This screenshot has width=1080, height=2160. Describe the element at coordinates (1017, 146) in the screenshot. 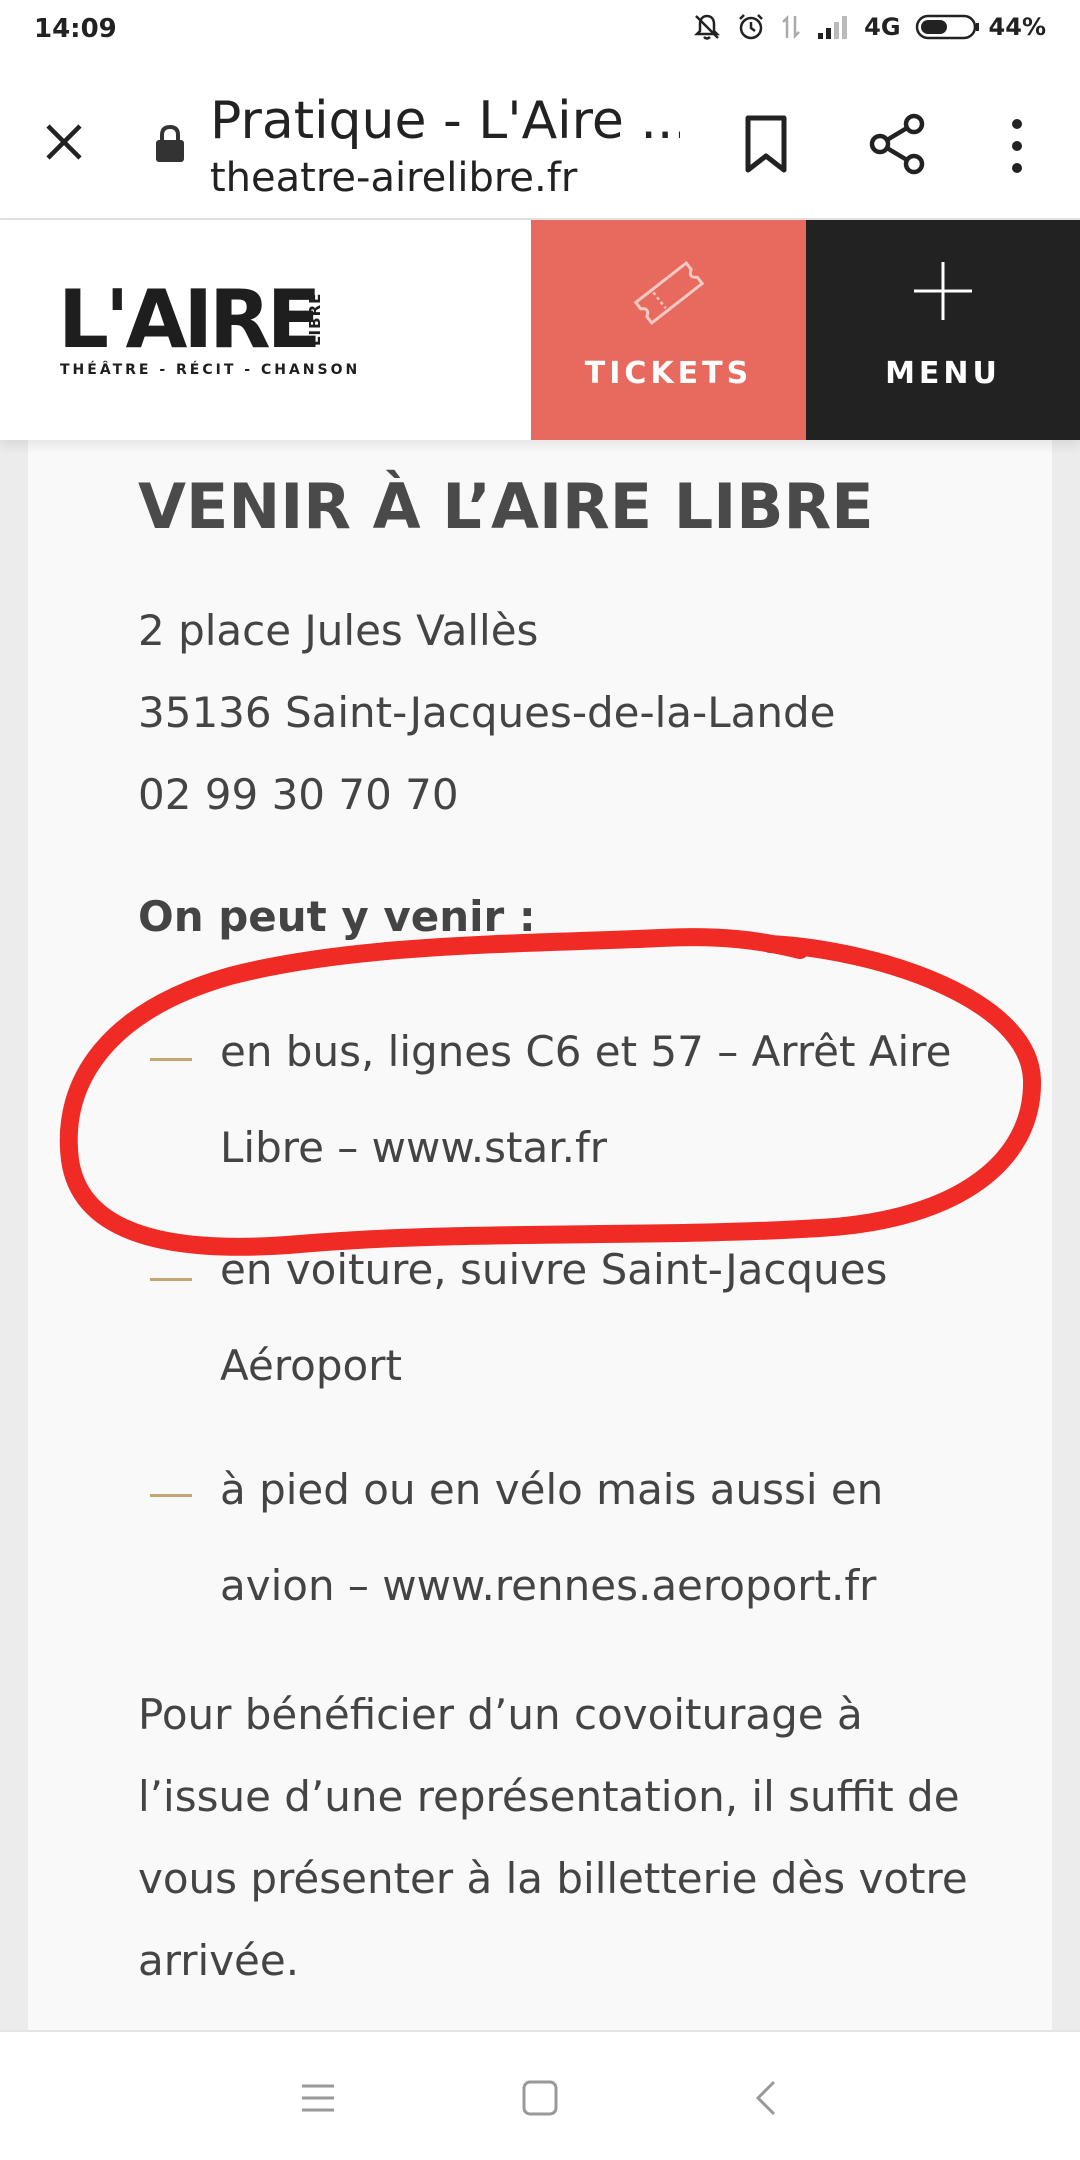

I see `more-options-icon` at that location.